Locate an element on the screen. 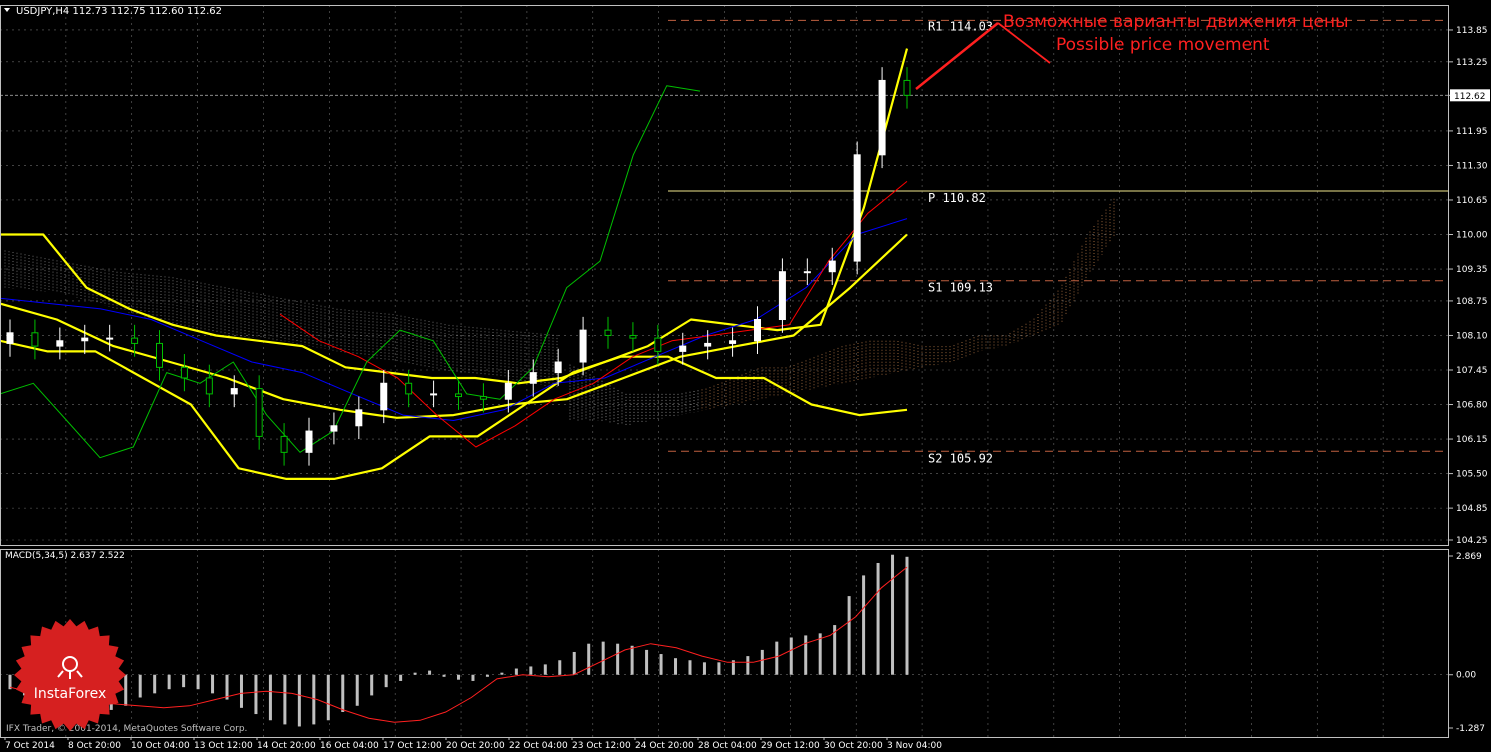  macd-signal-line is located at coordinates (458, 644).